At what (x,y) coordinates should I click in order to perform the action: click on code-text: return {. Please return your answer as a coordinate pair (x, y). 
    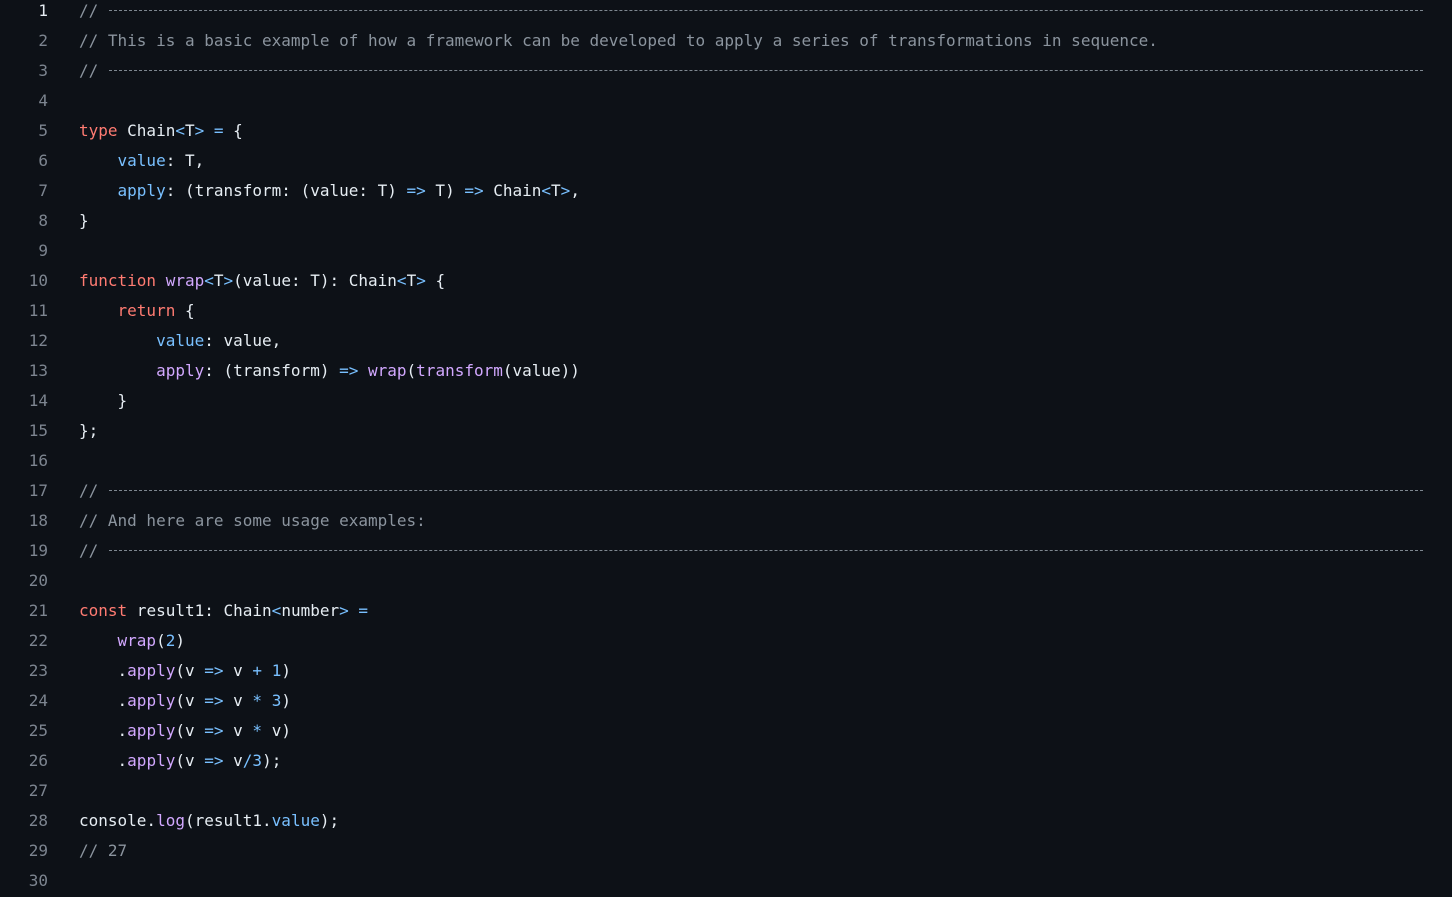
    Looking at the image, I should click on (137, 311).